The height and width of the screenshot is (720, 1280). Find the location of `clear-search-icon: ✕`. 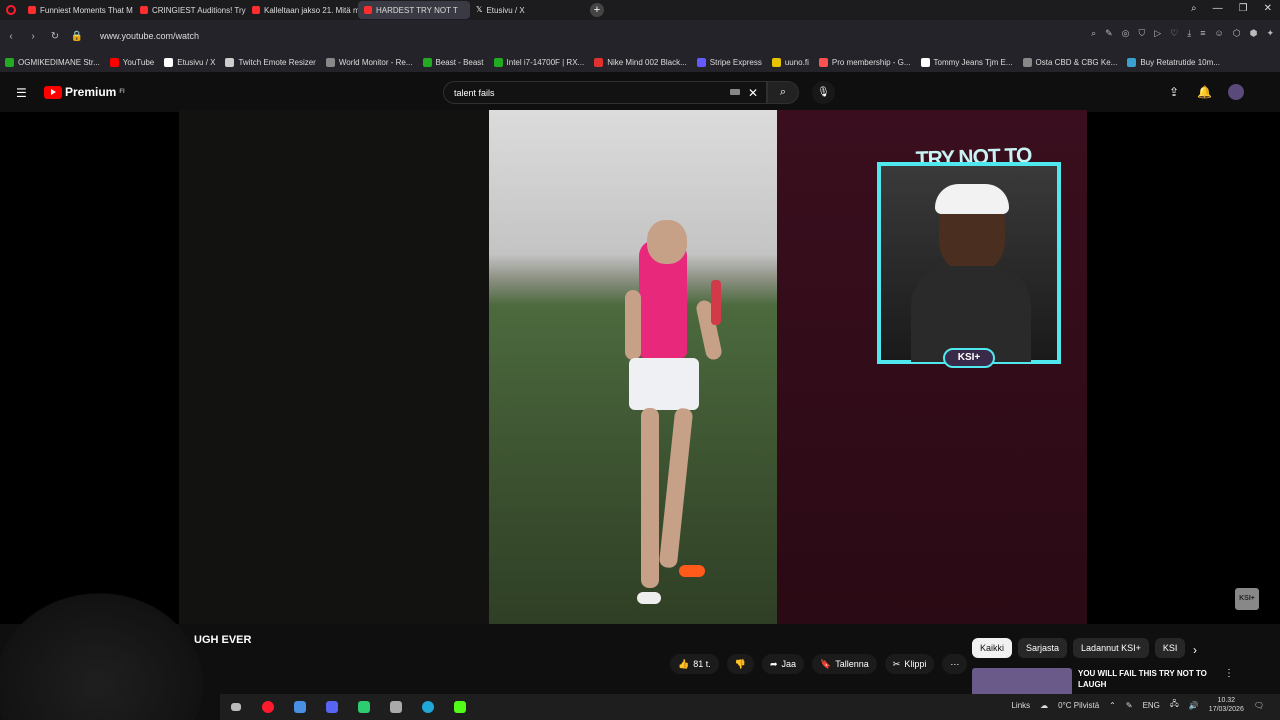

clear-search-icon: ✕ is located at coordinates (753, 93).